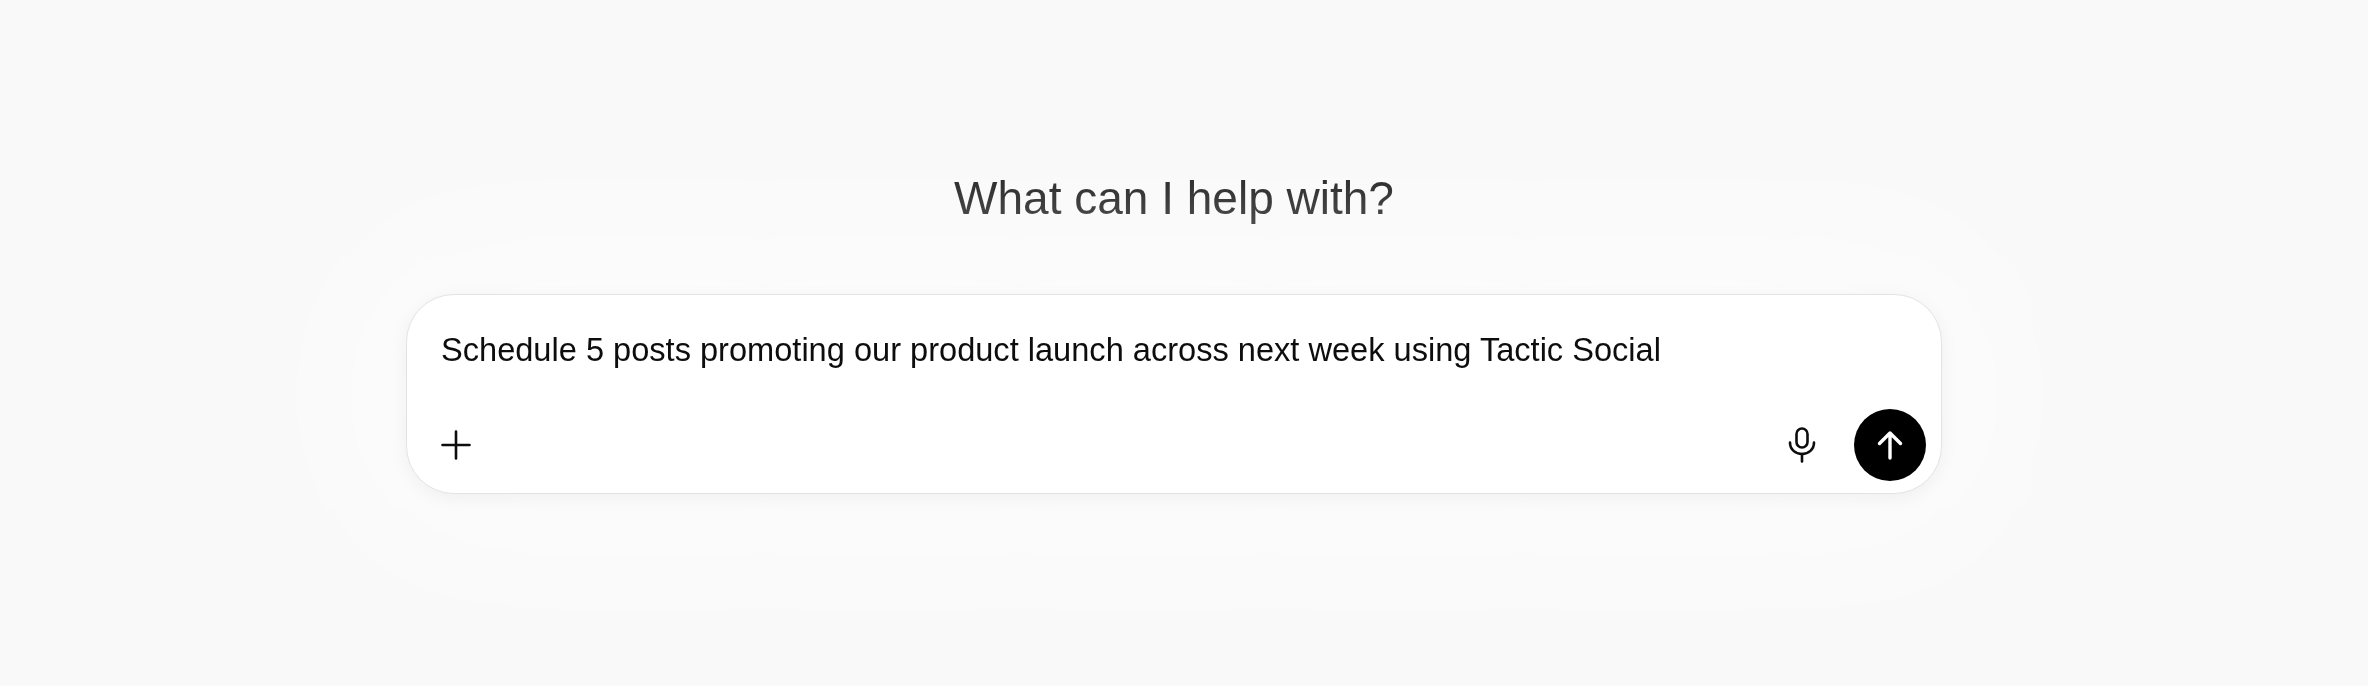 The width and height of the screenshot is (2368, 686). Describe the element at coordinates (1802, 445) in the screenshot. I see `microphone-icon` at that location.